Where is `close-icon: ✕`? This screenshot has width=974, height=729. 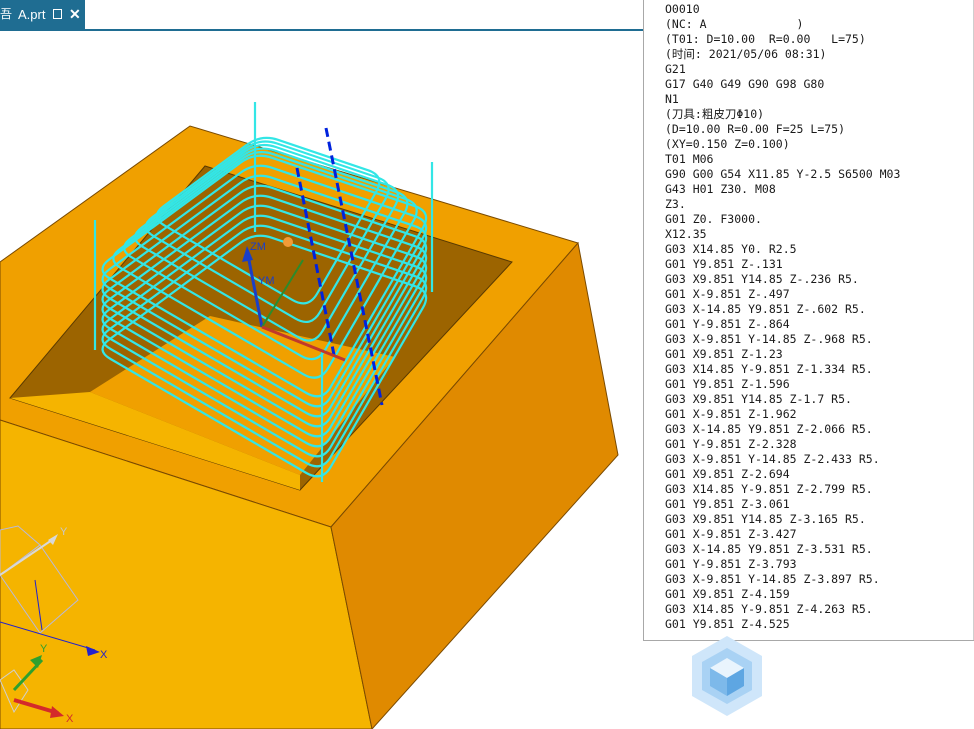 close-icon: ✕ is located at coordinates (75, 14).